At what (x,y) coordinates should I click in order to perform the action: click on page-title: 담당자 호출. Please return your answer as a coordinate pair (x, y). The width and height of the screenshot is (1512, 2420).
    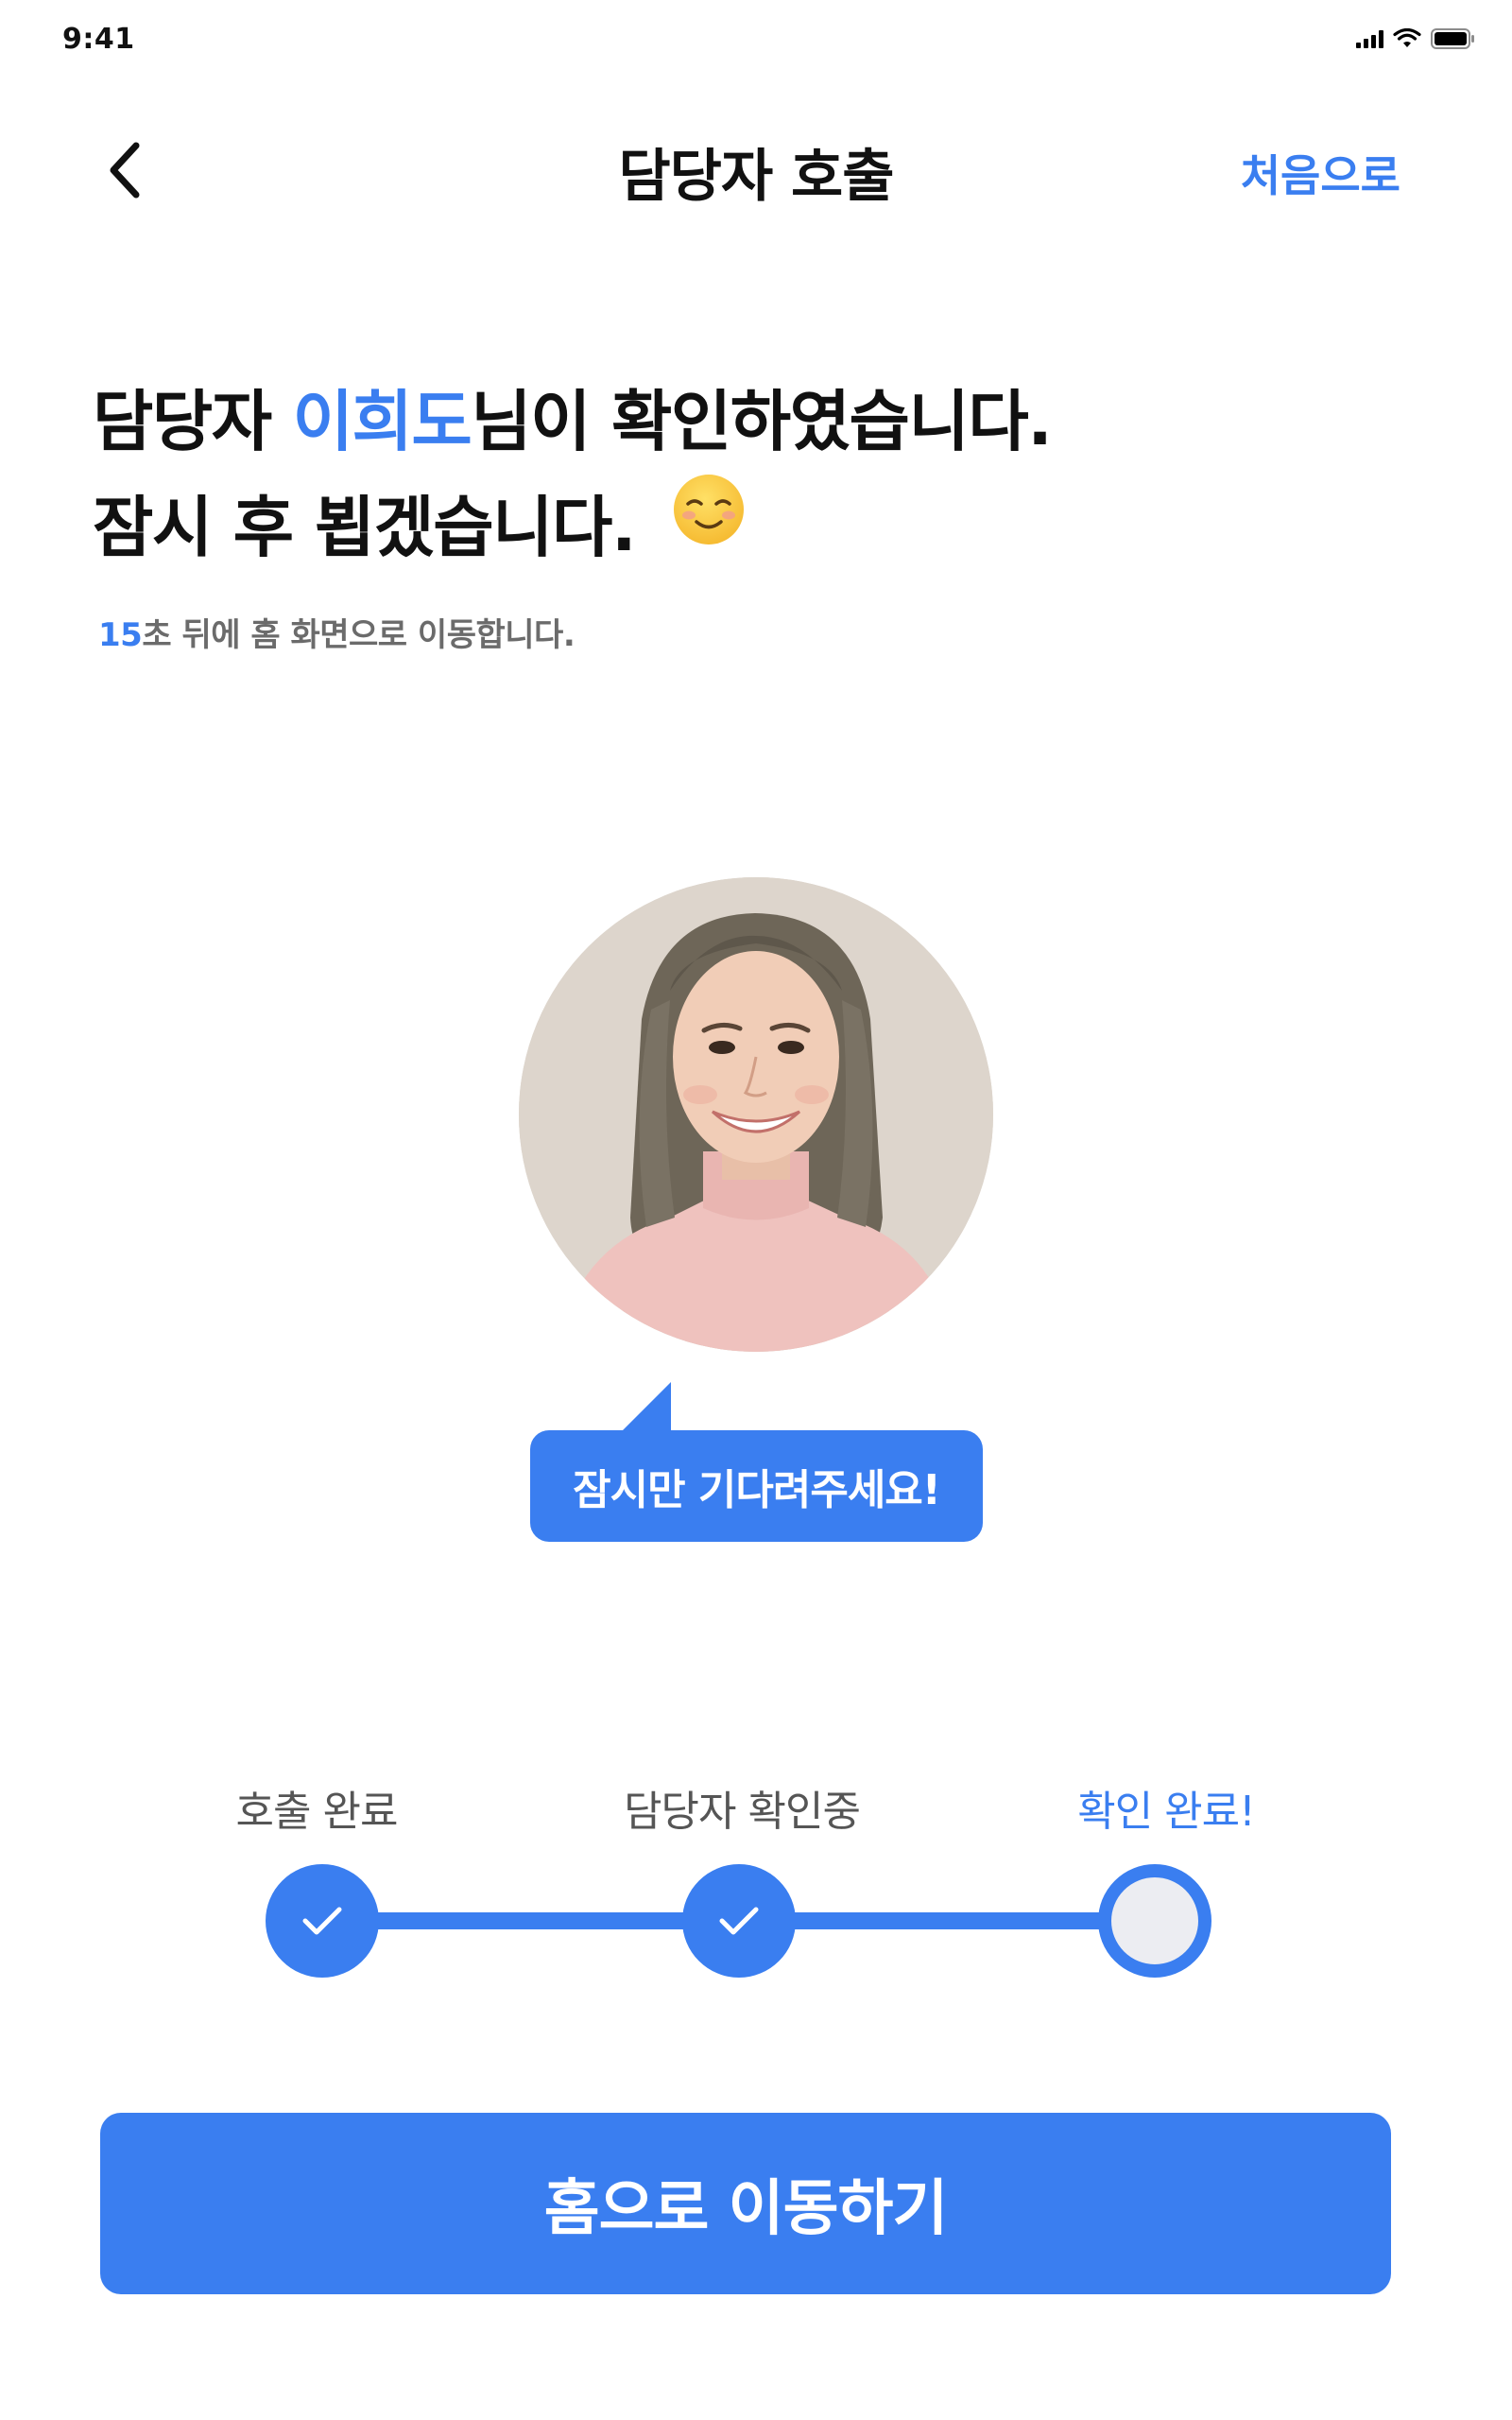
    Looking at the image, I should click on (756, 177).